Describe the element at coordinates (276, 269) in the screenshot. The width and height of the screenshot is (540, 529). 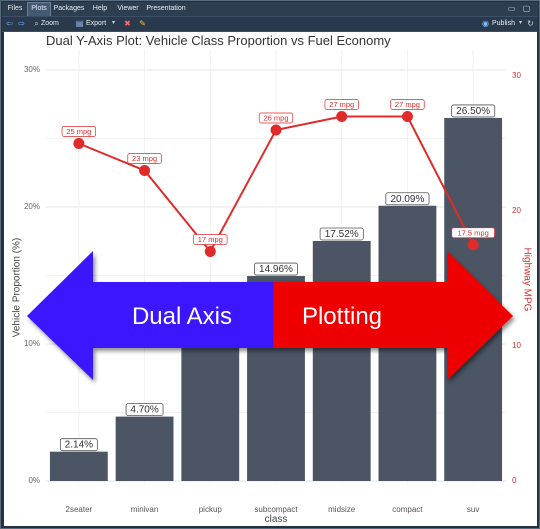
I see `bar-label: 14.96%` at that location.